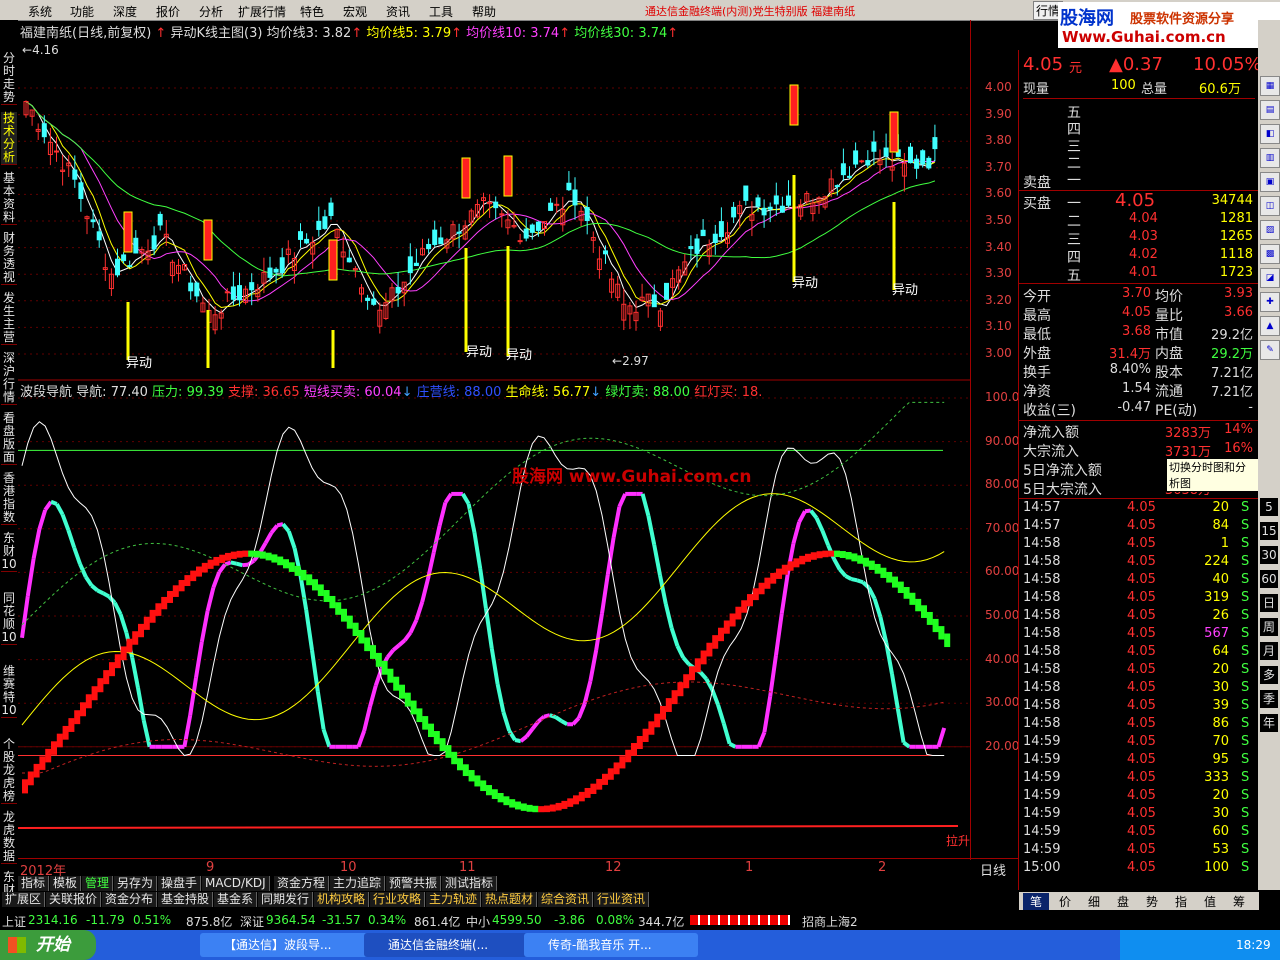 The height and width of the screenshot is (960, 1280). Describe the element at coordinates (1152, 901) in the screenshot. I see `quote-tab-4: 势` at that location.